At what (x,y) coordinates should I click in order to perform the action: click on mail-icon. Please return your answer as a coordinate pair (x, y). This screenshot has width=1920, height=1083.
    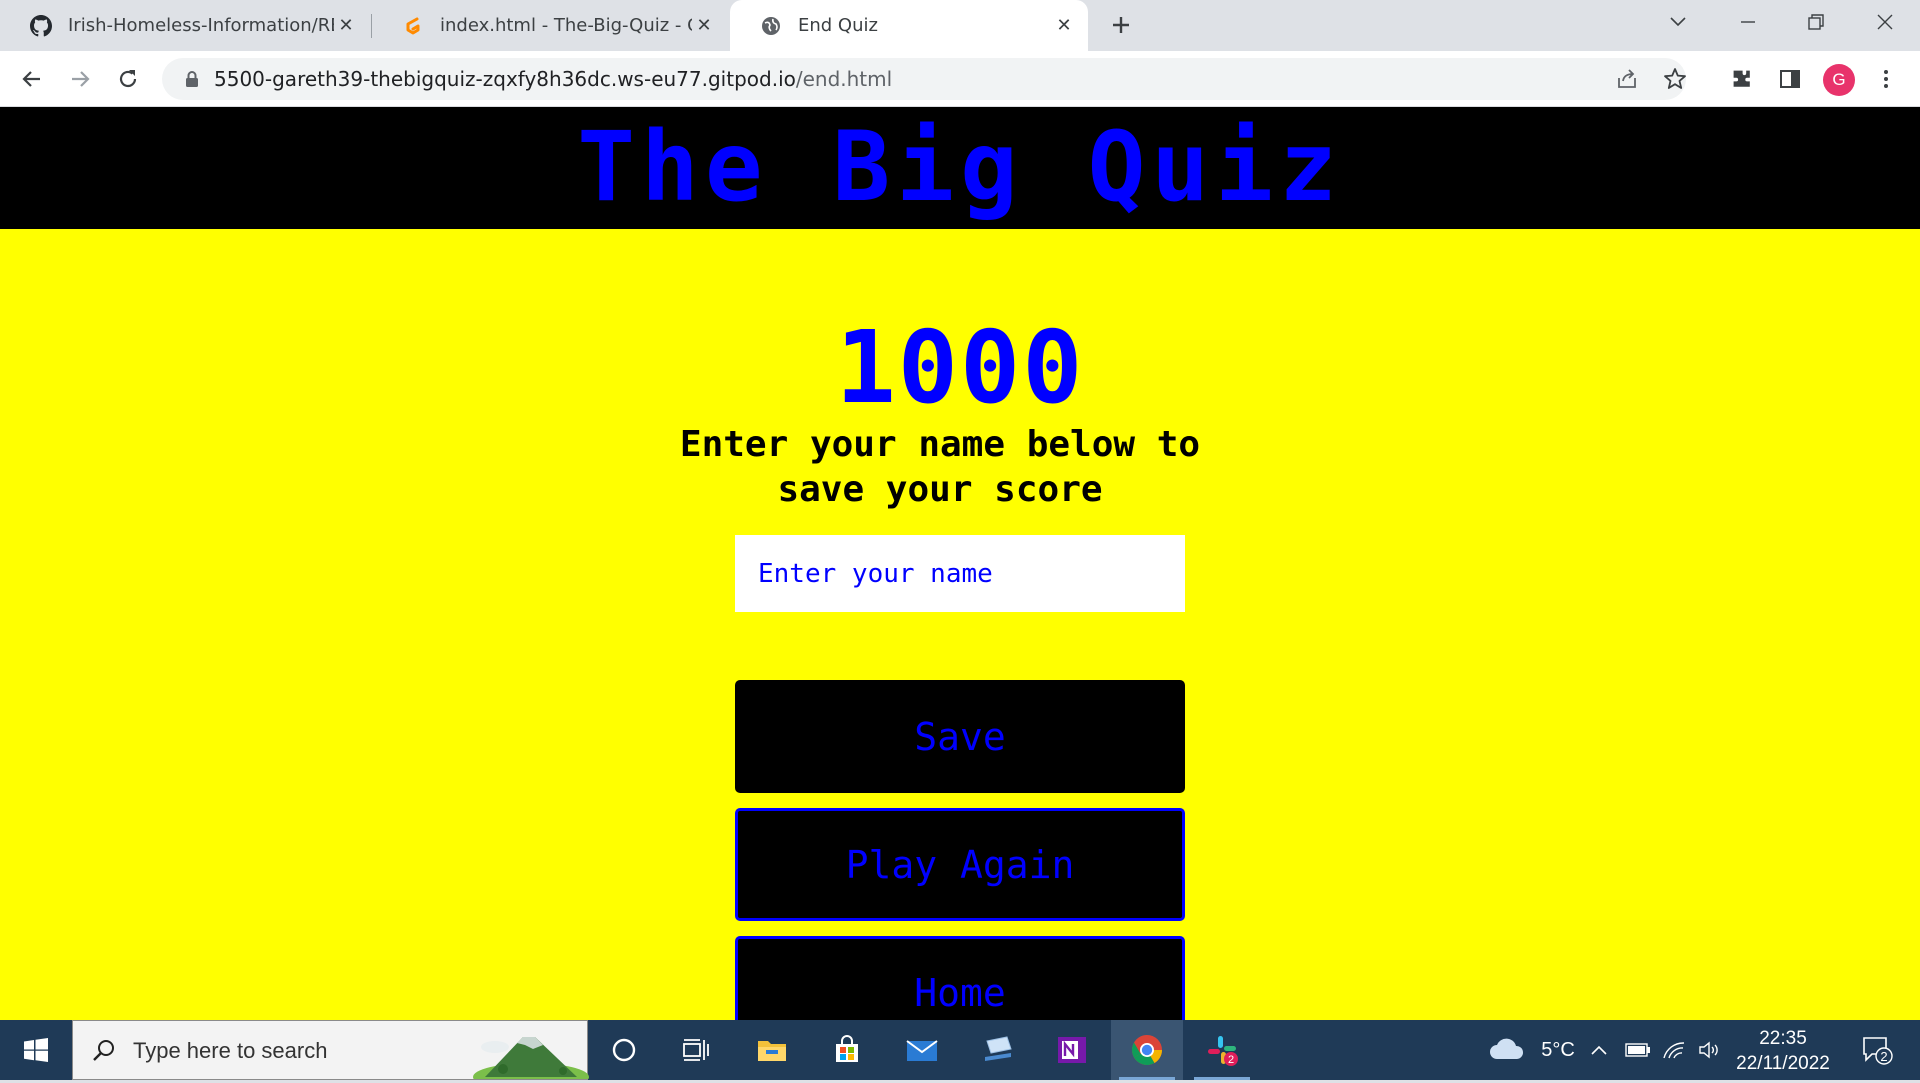
    Looking at the image, I should click on (922, 1050).